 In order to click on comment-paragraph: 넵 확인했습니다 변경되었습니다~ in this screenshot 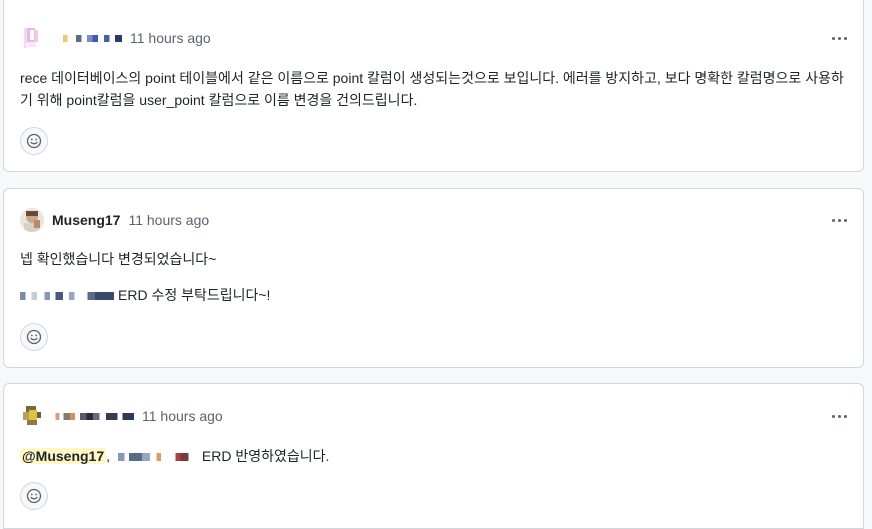, I will do `click(118, 259)`.